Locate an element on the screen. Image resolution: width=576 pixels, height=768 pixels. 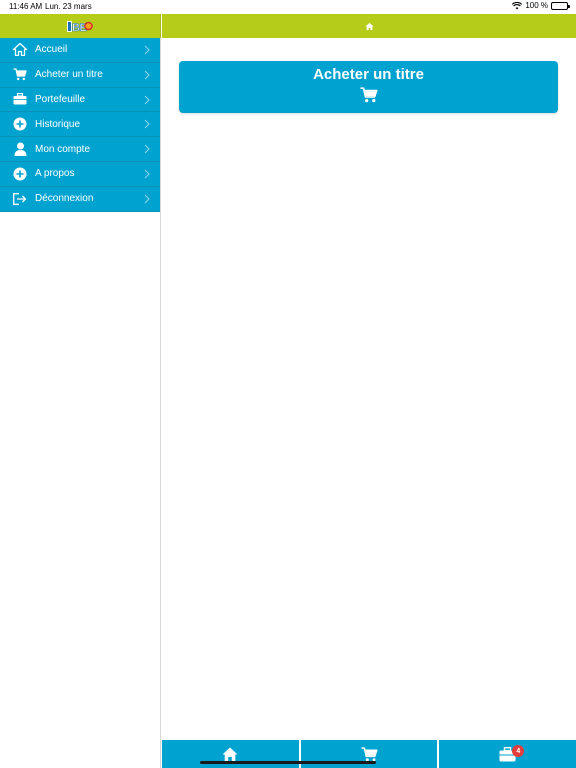
briefcase-icon is located at coordinates (20, 99).